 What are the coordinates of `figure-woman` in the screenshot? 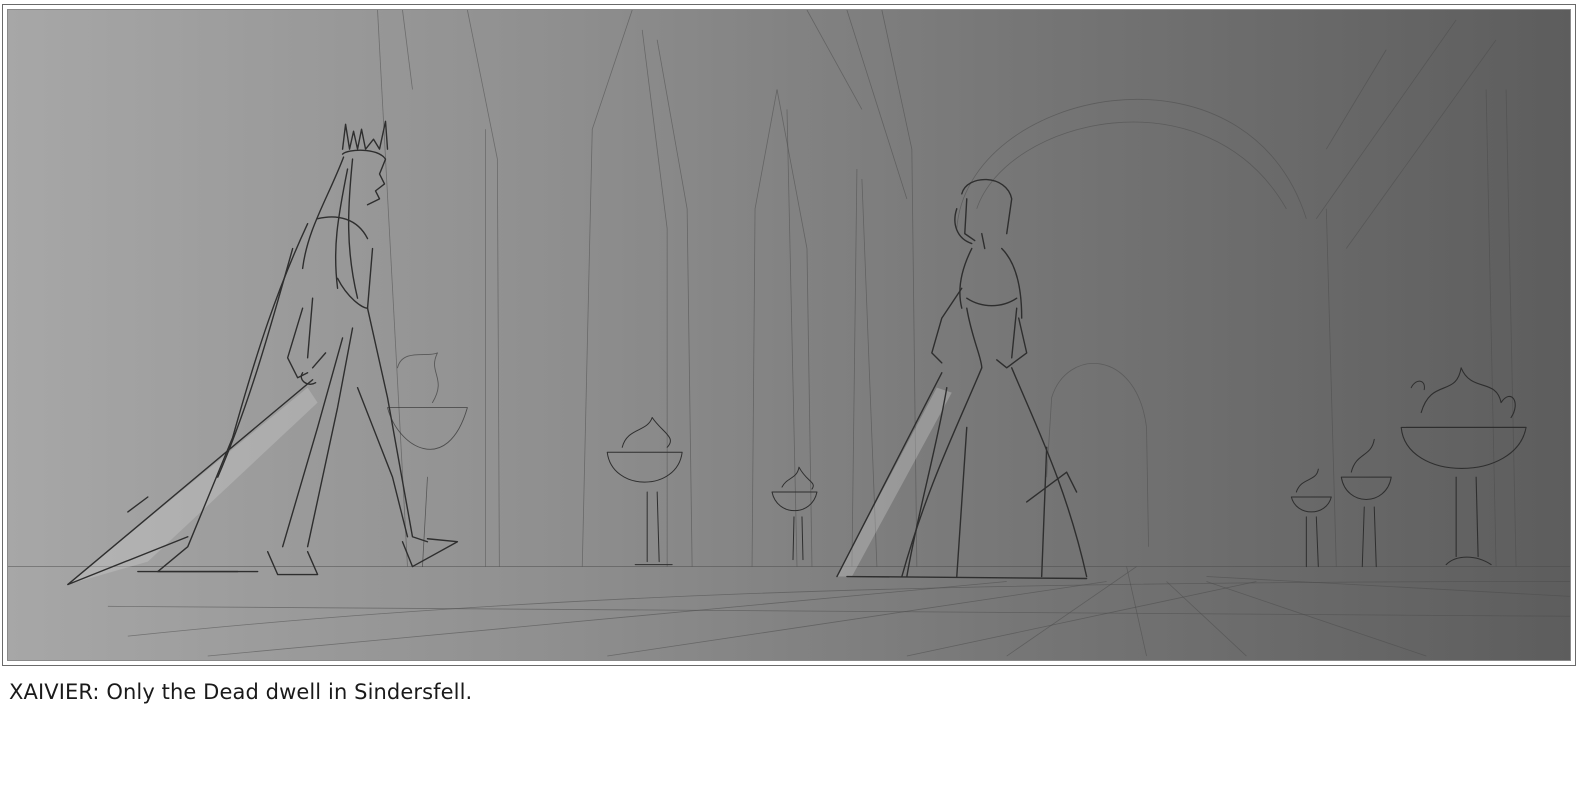 It's located at (962, 379).